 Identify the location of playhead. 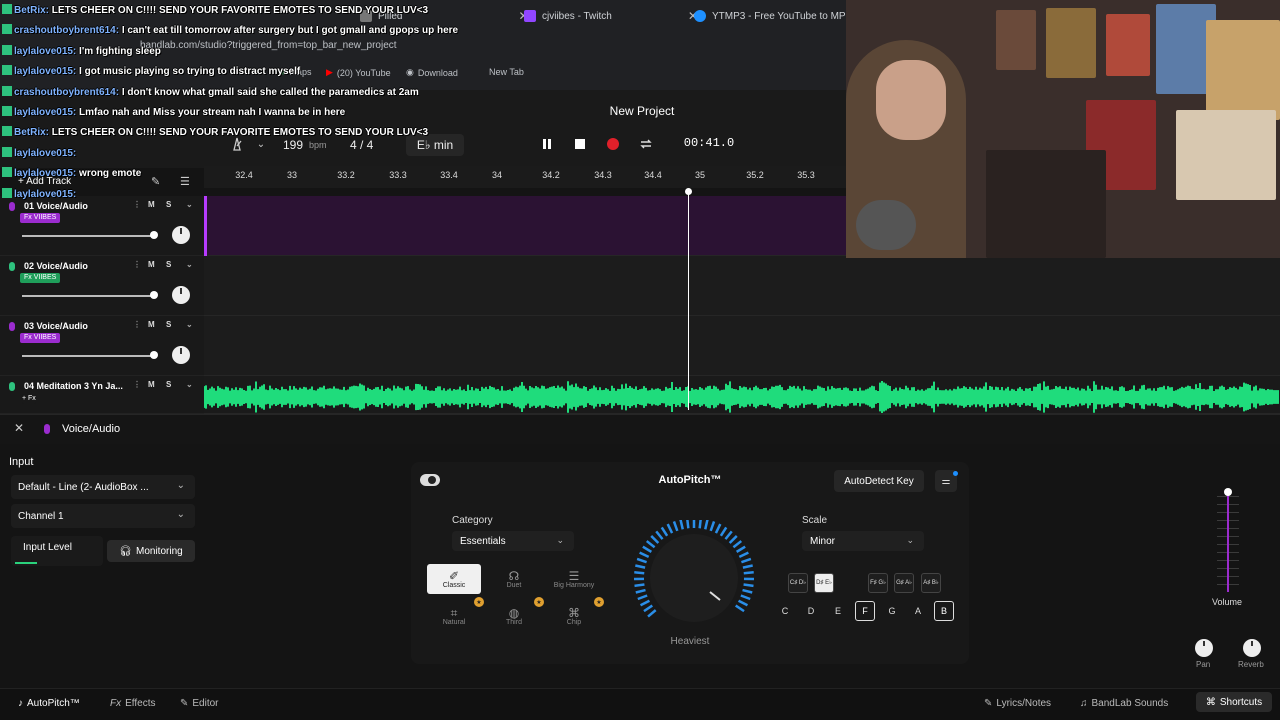
(688, 300).